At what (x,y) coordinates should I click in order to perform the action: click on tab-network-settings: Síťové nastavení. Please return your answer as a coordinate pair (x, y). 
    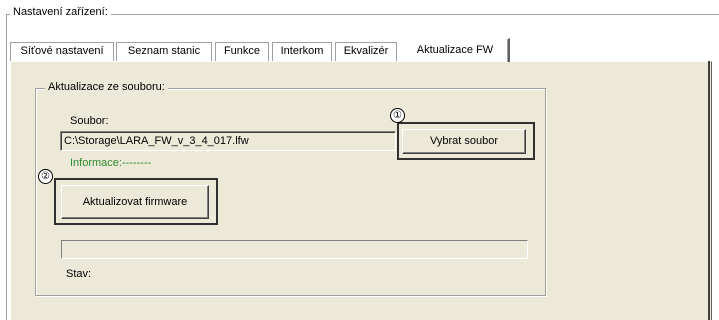
    Looking at the image, I should click on (62, 51).